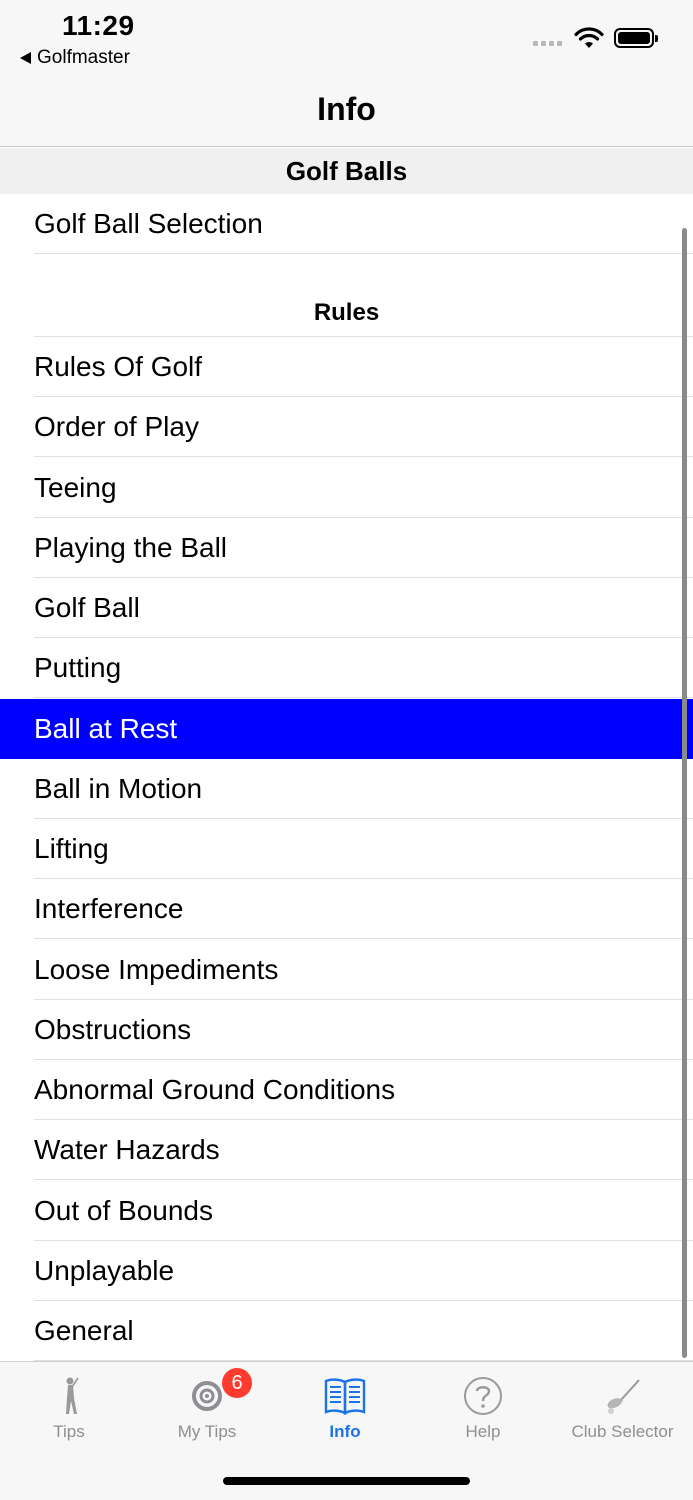 This screenshot has height=1500, width=693. I want to click on list-item-label: Golf Ball, so click(87, 607).